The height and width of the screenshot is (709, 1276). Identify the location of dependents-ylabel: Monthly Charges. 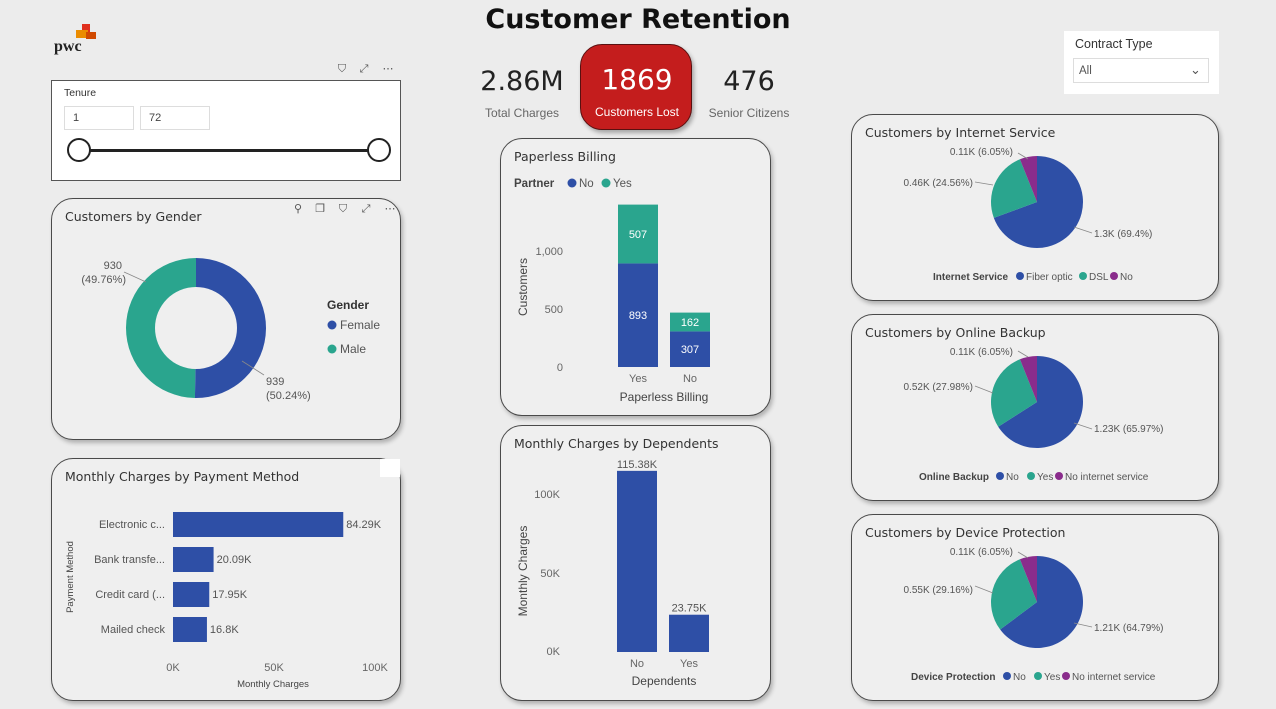
(523, 571).